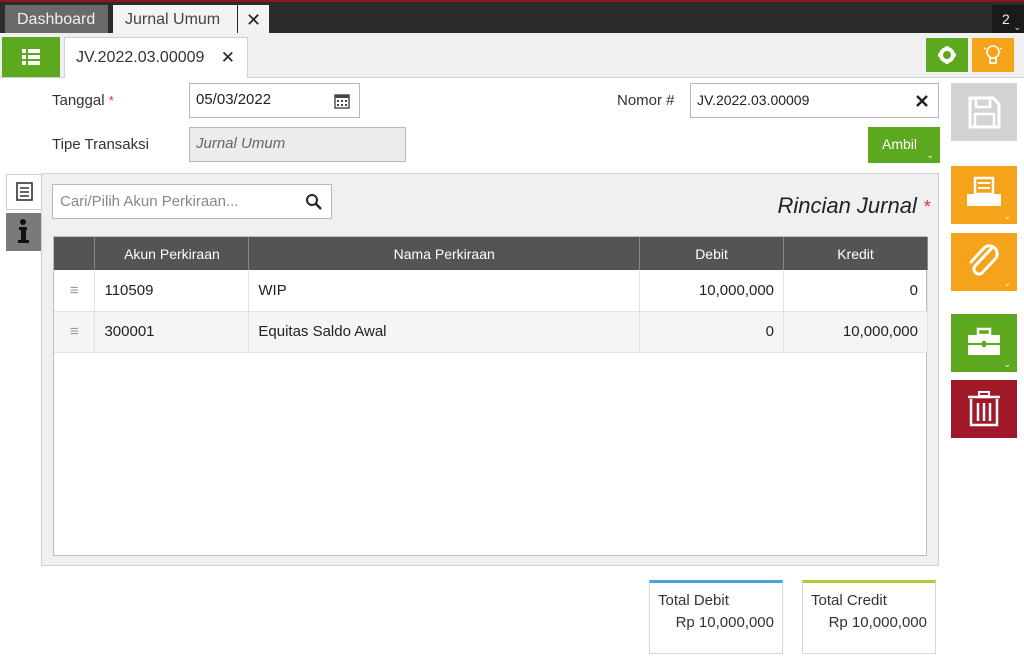  What do you see at coordinates (693, 600) in the screenshot?
I see `total-debit-label: Total Debit` at bounding box center [693, 600].